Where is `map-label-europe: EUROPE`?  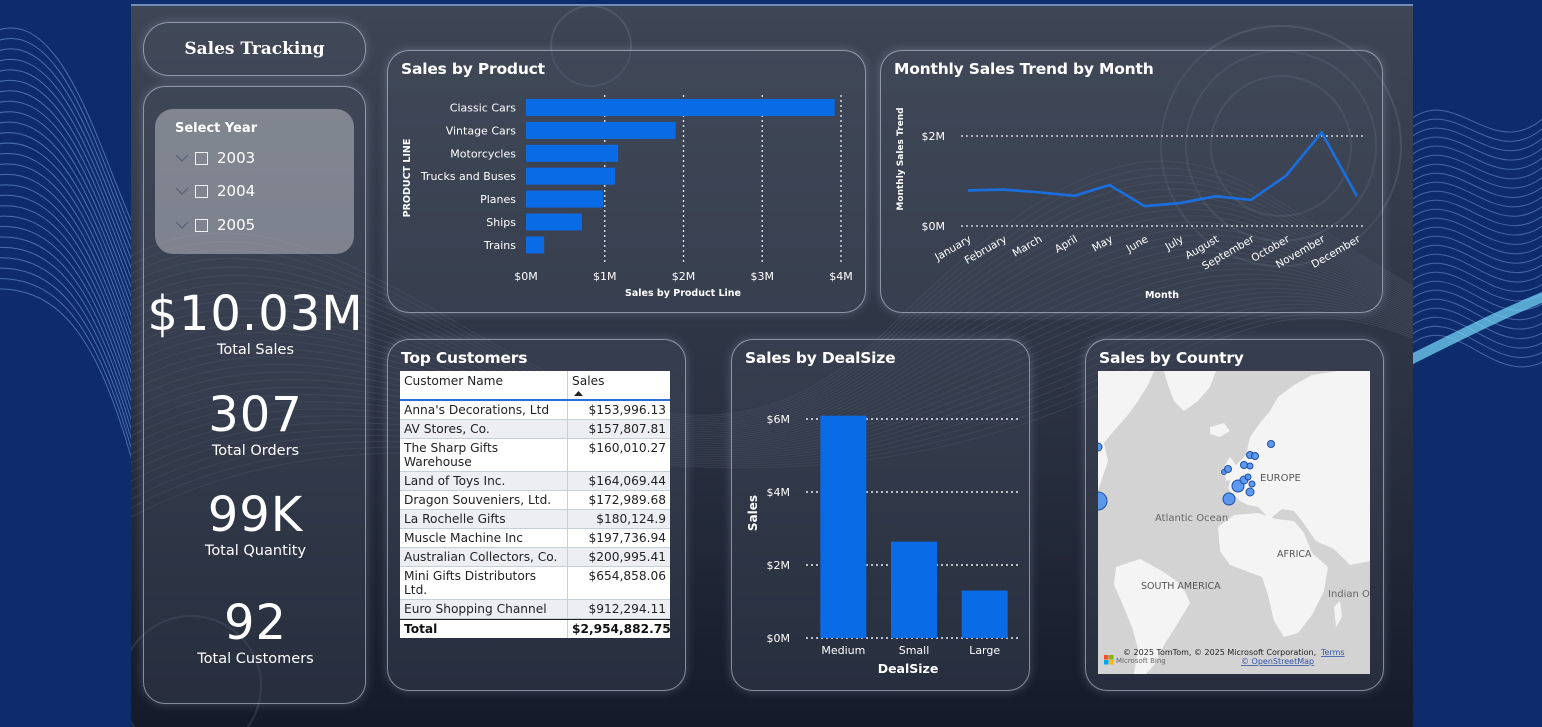 map-label-europe: EUROPE is located at coordinates (1280, 478).